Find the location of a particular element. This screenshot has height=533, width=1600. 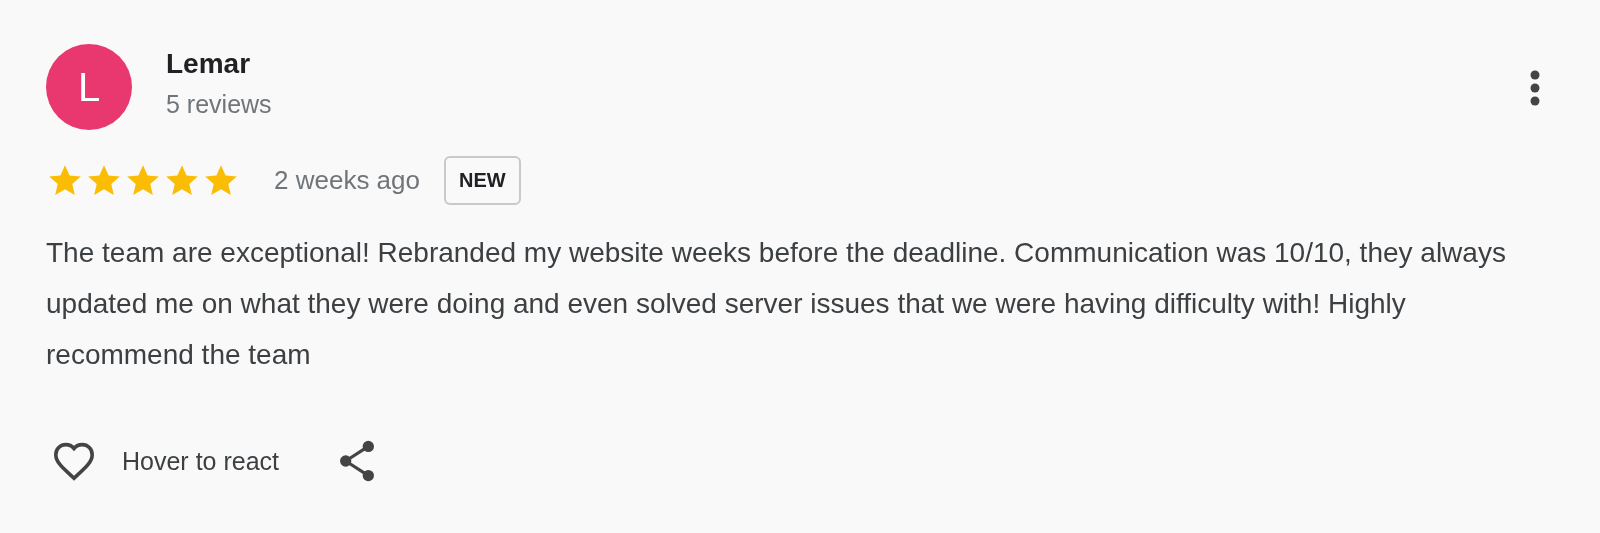

share-icon is located at coordinates (357, 461).